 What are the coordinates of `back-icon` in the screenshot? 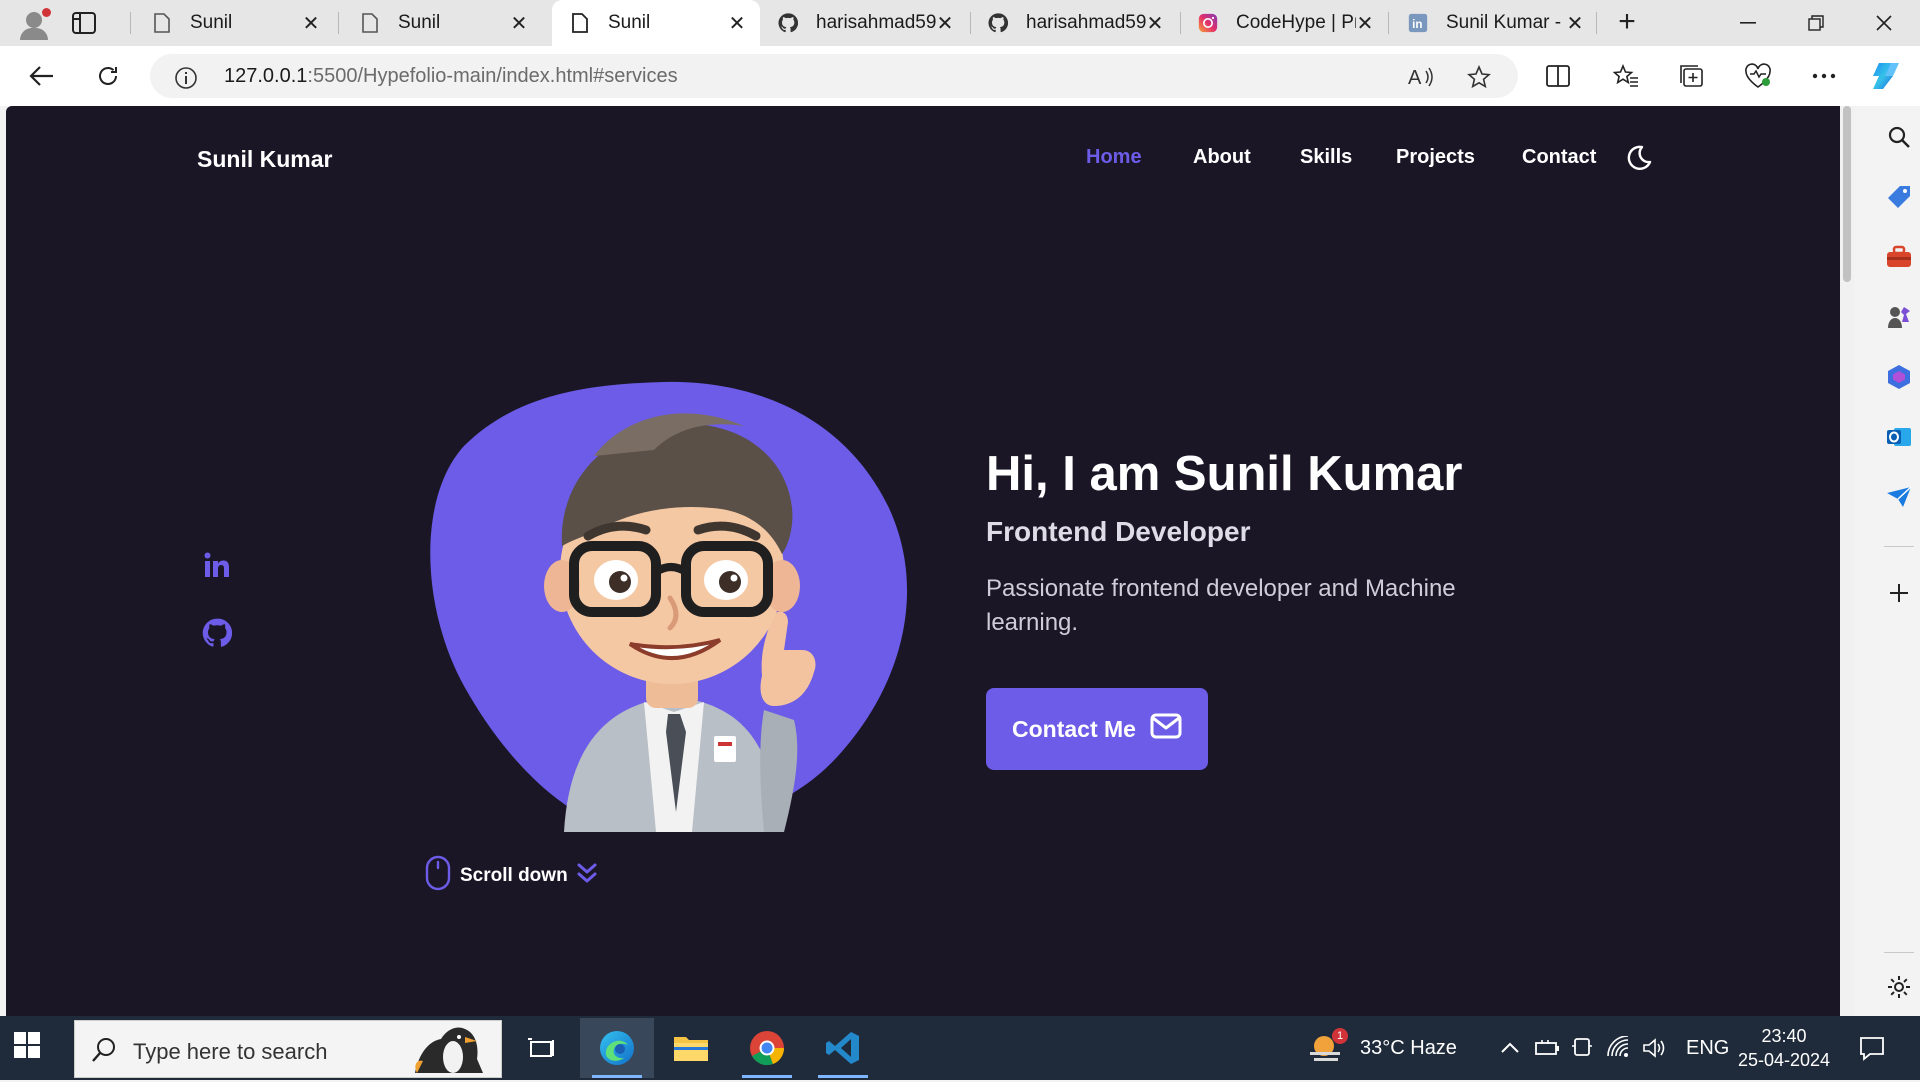 It's located at (42, 76).